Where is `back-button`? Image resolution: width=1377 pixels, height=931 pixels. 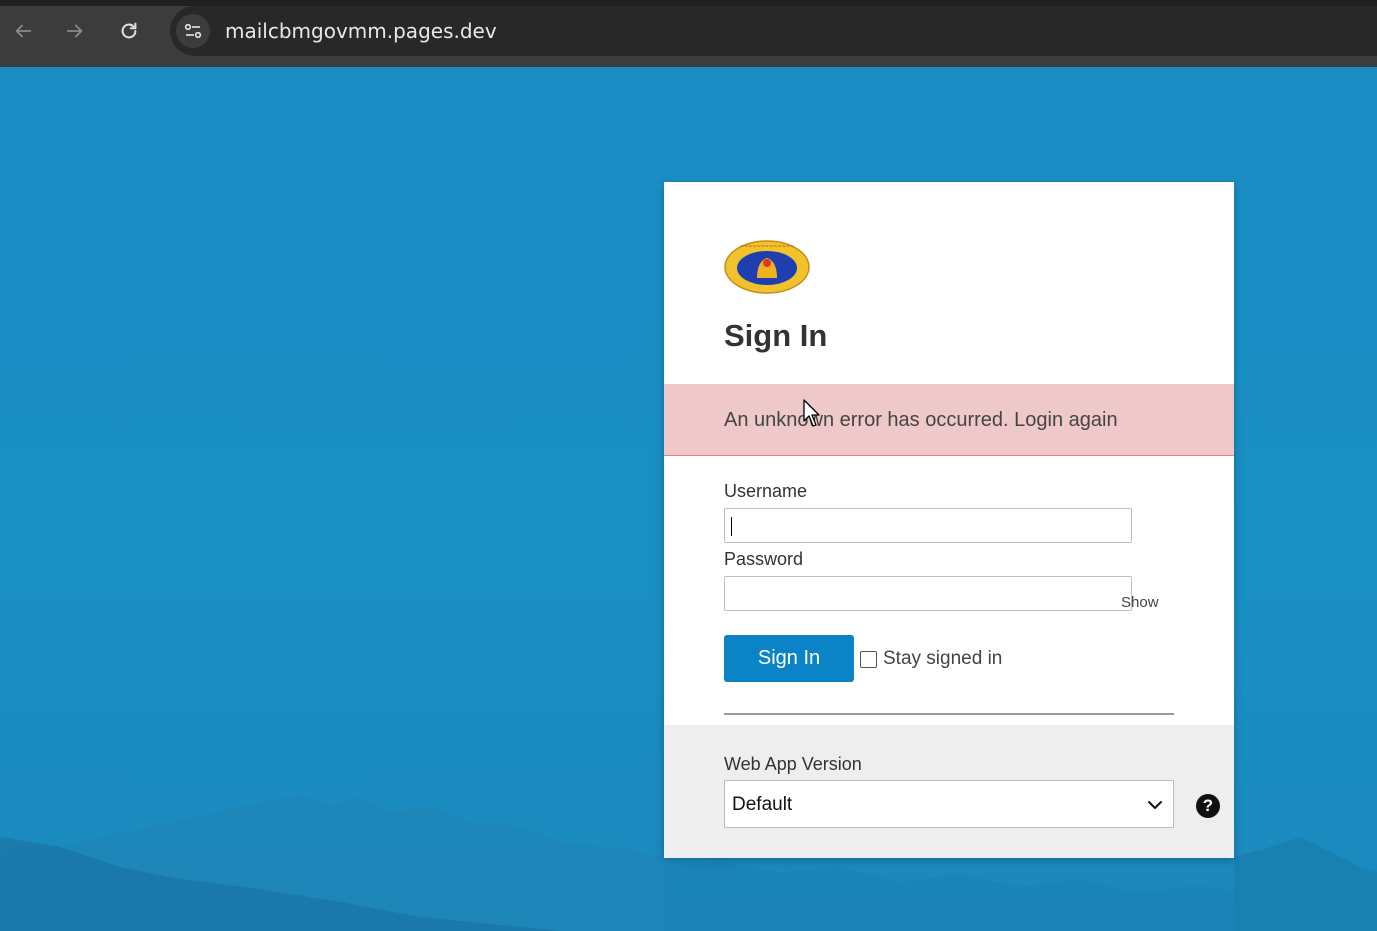
back-button is located at coordinates (23, 31).